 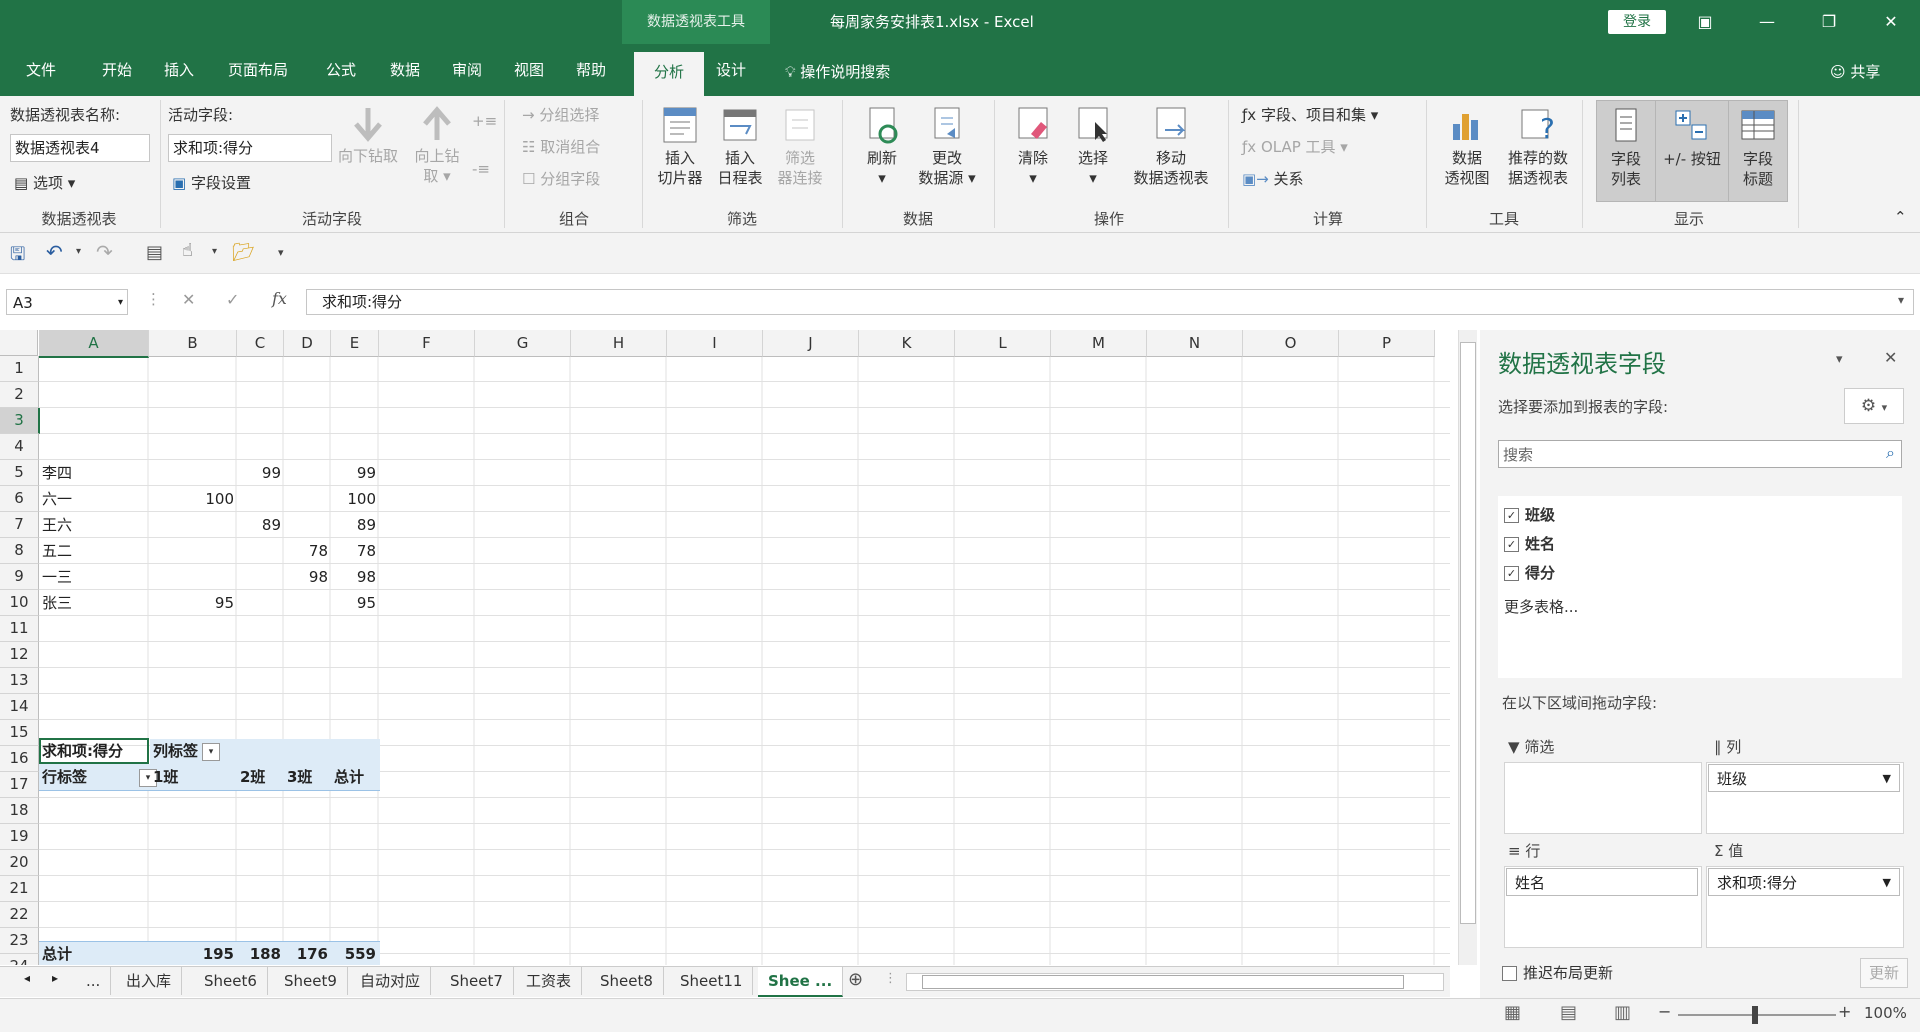 I want to click on insert-function-icon: fx, so click(x=279, y=298).